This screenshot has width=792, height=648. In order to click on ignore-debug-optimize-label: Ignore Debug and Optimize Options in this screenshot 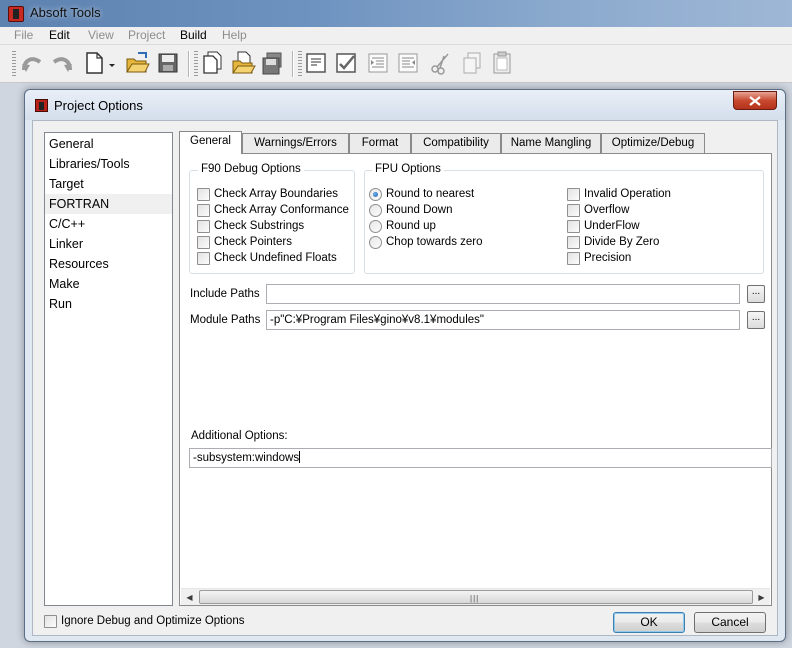, I will do `click(153, 621)`.